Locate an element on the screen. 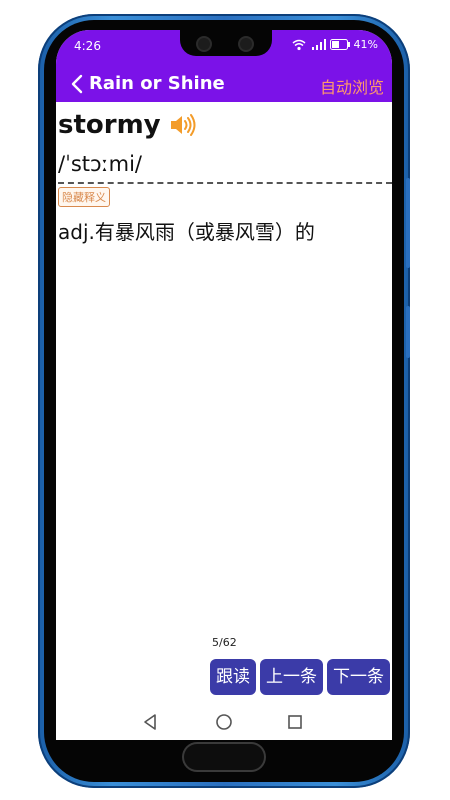  follow-read-button: 跟读 is located at coordinates (233, 677).